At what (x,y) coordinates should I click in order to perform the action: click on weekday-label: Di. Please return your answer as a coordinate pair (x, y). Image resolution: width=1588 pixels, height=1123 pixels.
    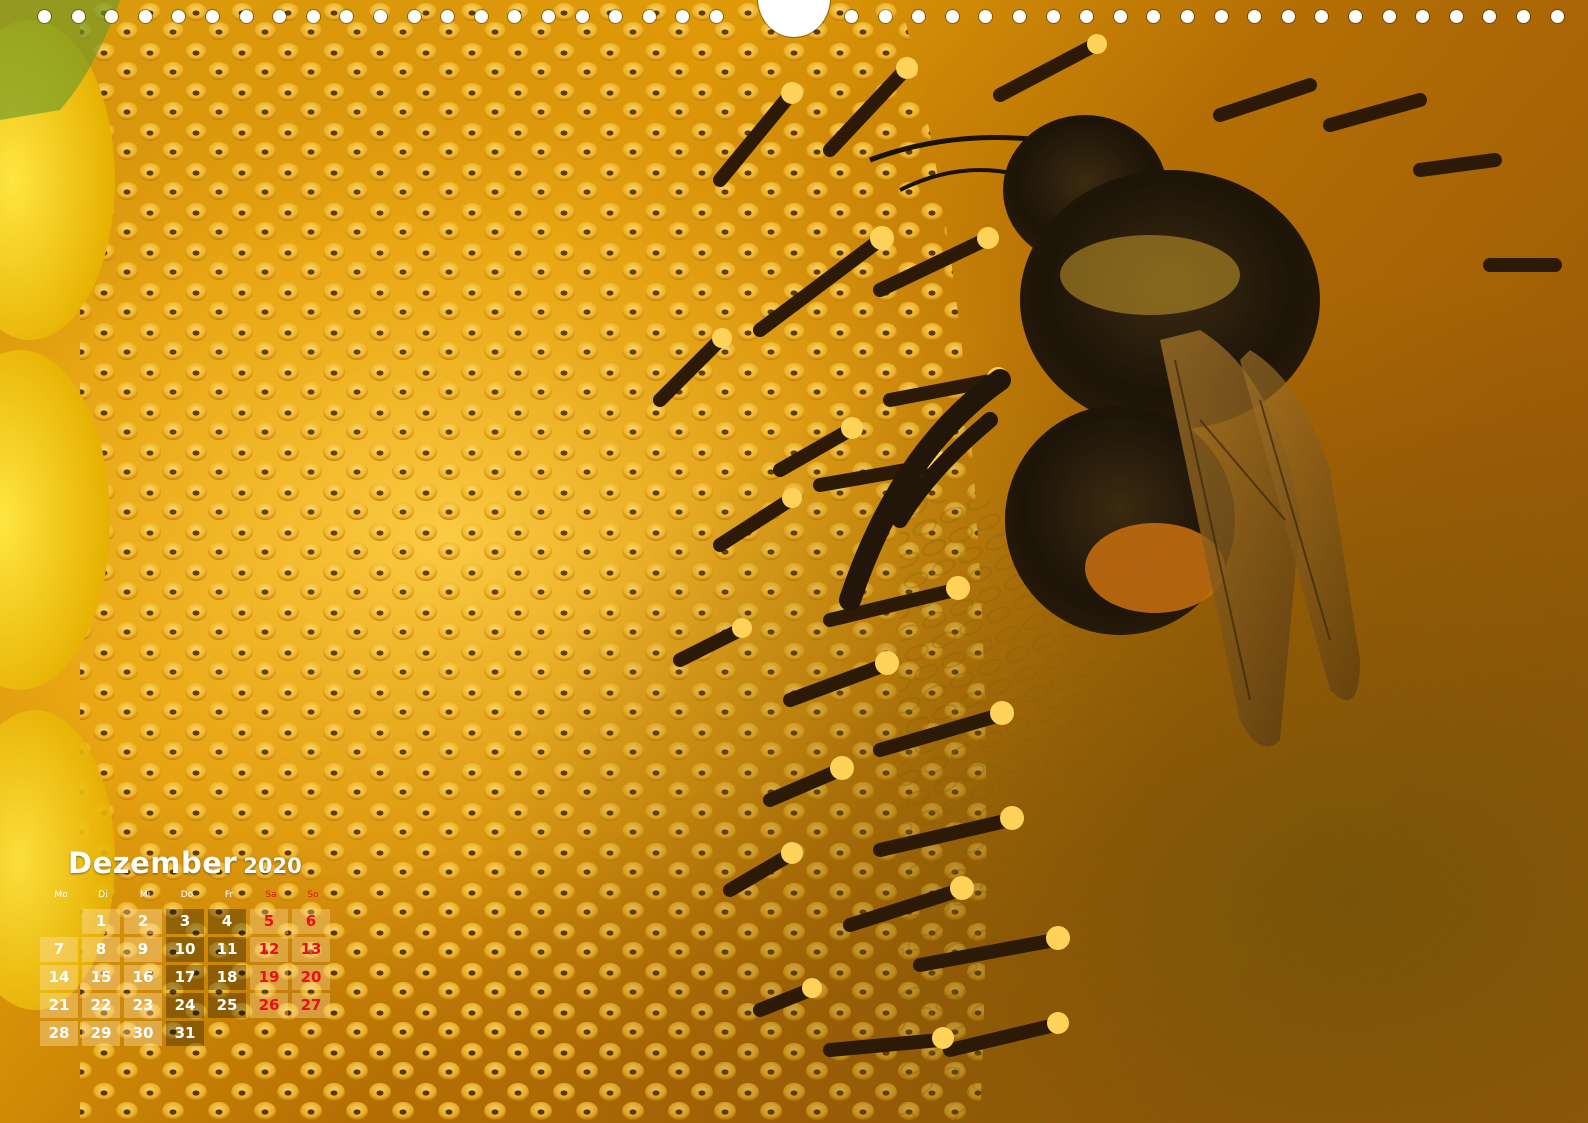
    Looking at the image, I should click on (103, 895).